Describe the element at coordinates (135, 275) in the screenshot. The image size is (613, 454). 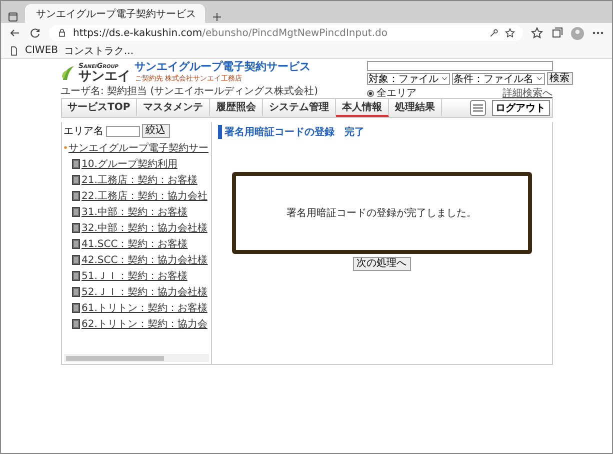
I see `tree-item-link: 51.ＪＩ：契約：お客様` at that location.